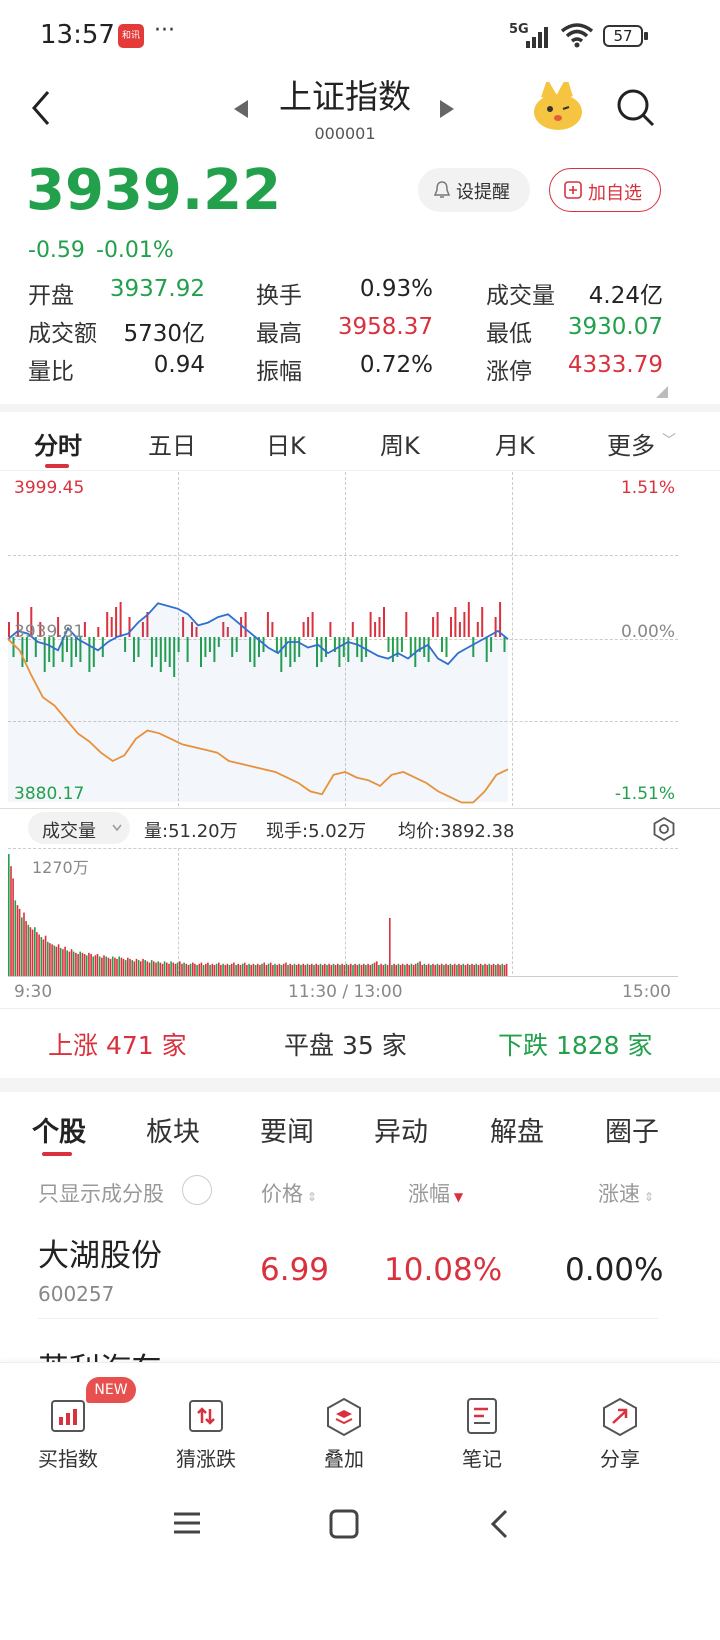 The image size is (720, 1640). What do you see at coordinates (664, 829) in the screenshot?
I see `settings-icon` at bounding box center [664, 829].